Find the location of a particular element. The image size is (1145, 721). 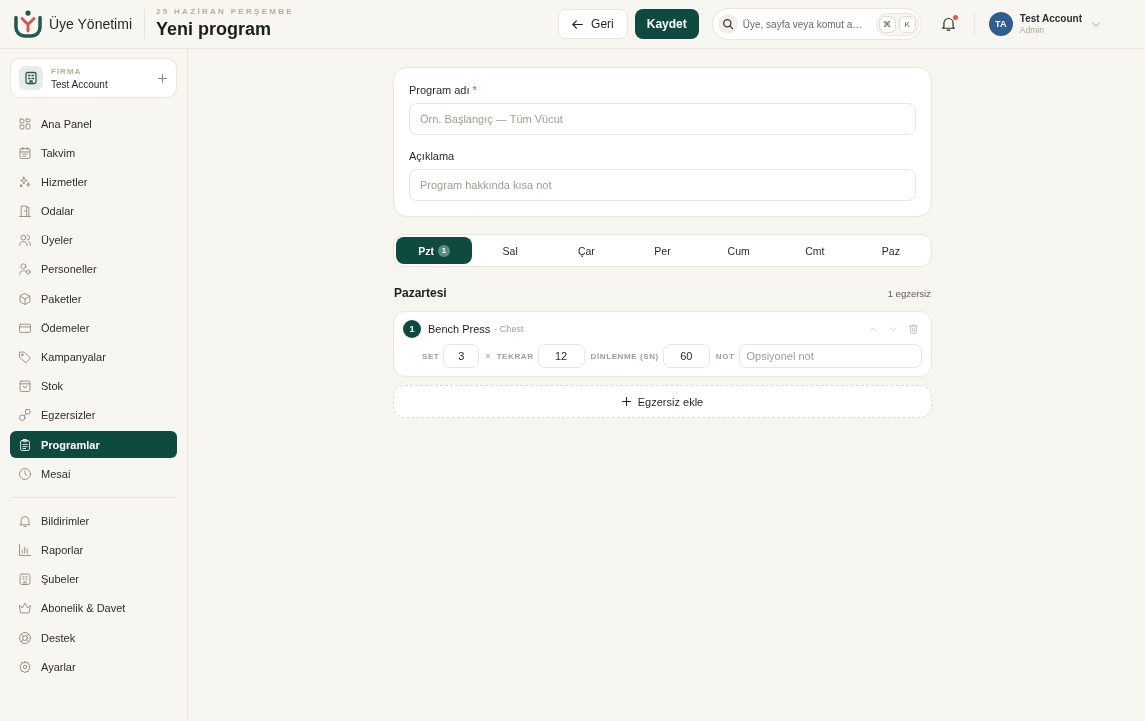

crown-icon is located at coordinates (25, 608).